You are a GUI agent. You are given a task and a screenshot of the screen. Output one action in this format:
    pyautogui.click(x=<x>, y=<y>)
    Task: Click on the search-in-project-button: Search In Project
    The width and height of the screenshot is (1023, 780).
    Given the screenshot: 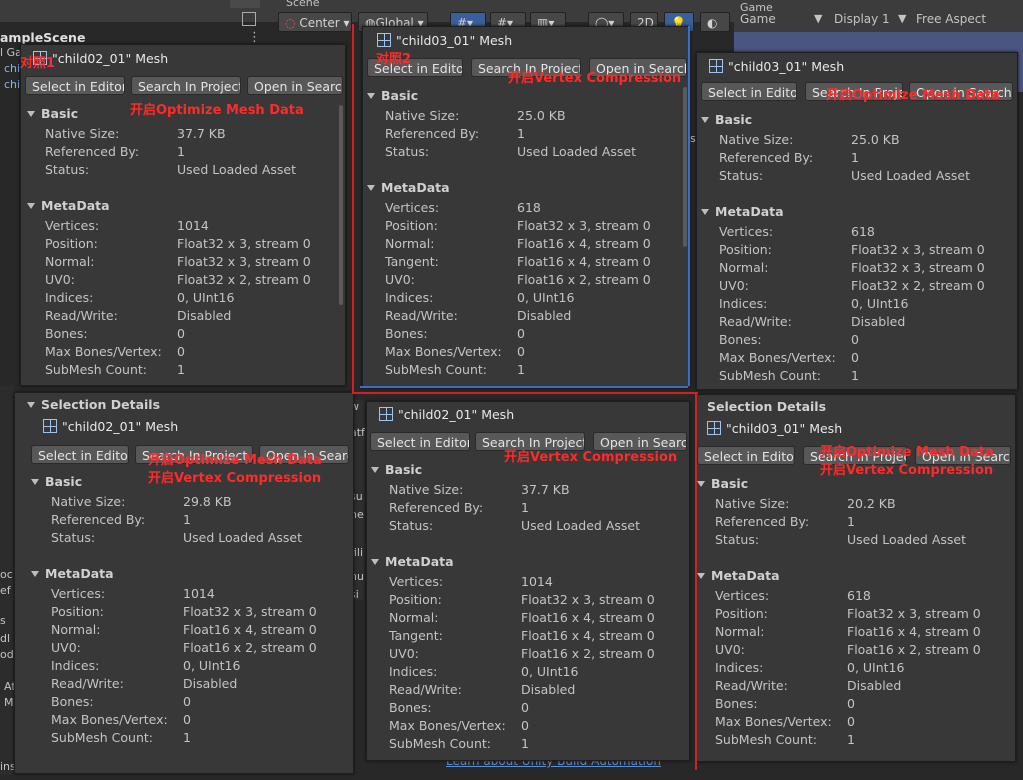 What is the action you would take?
    pyautogui.click(x=186, y=85)
    